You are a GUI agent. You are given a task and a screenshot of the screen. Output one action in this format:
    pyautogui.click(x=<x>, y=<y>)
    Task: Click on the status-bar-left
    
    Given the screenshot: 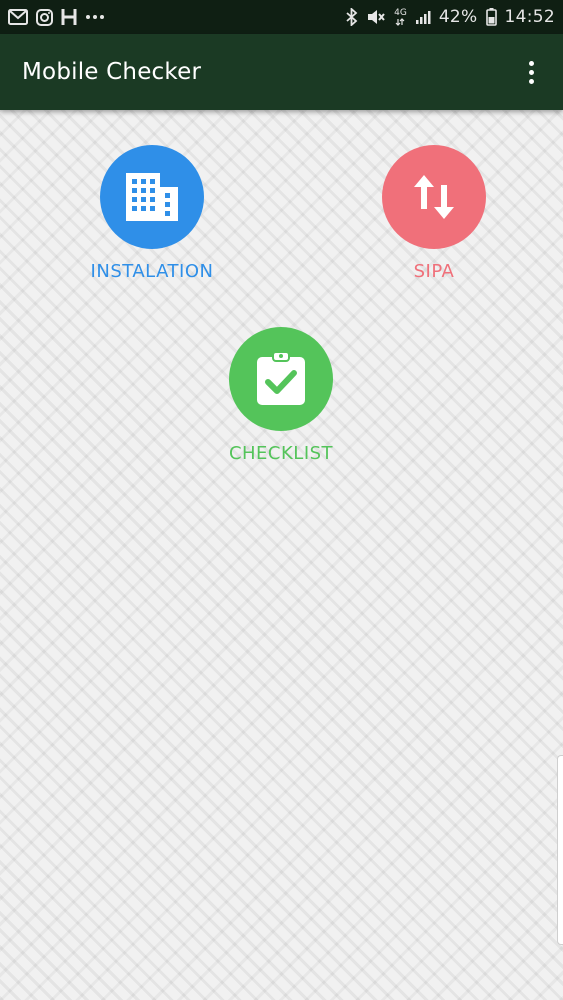 What is the action you would take?
    pyautogui.click(x=56, y=17)
    